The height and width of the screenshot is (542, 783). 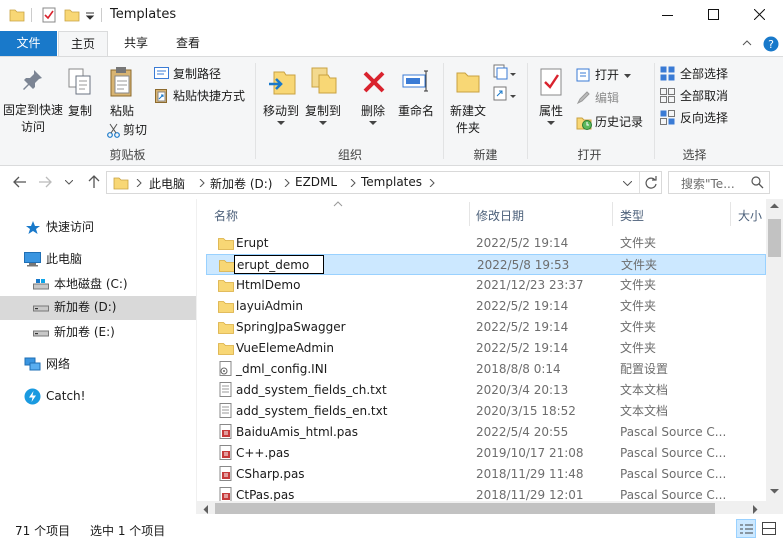 I want to click on details-view-button, so click(x=746, y=528).